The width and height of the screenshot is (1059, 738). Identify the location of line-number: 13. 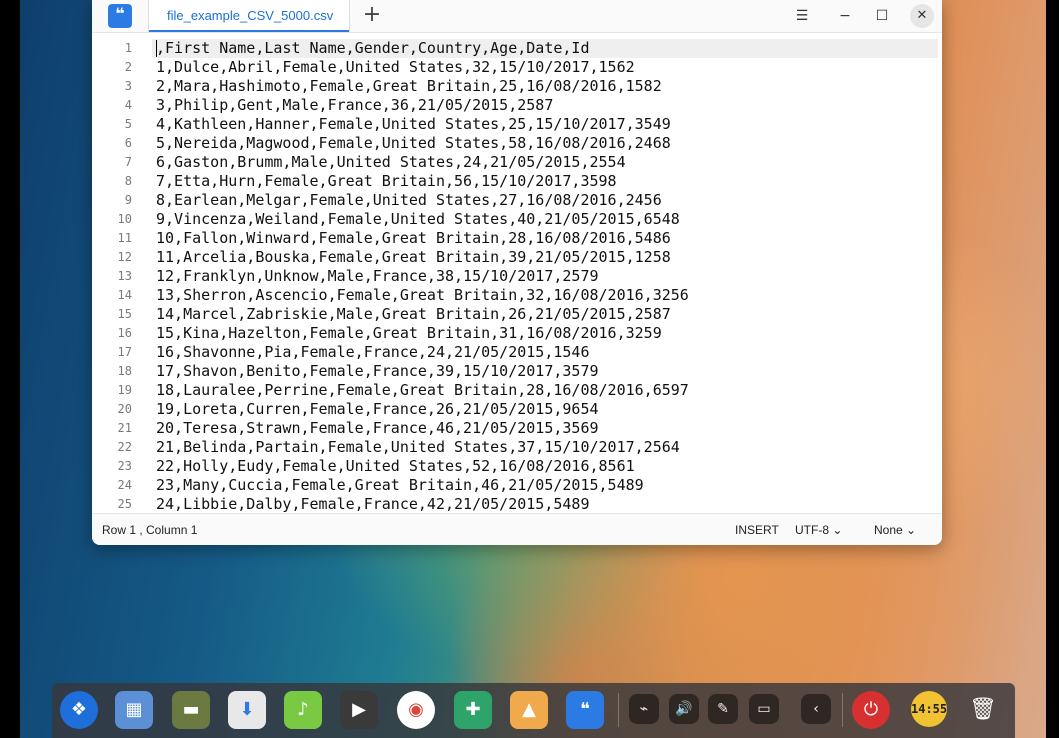
(124, 276).